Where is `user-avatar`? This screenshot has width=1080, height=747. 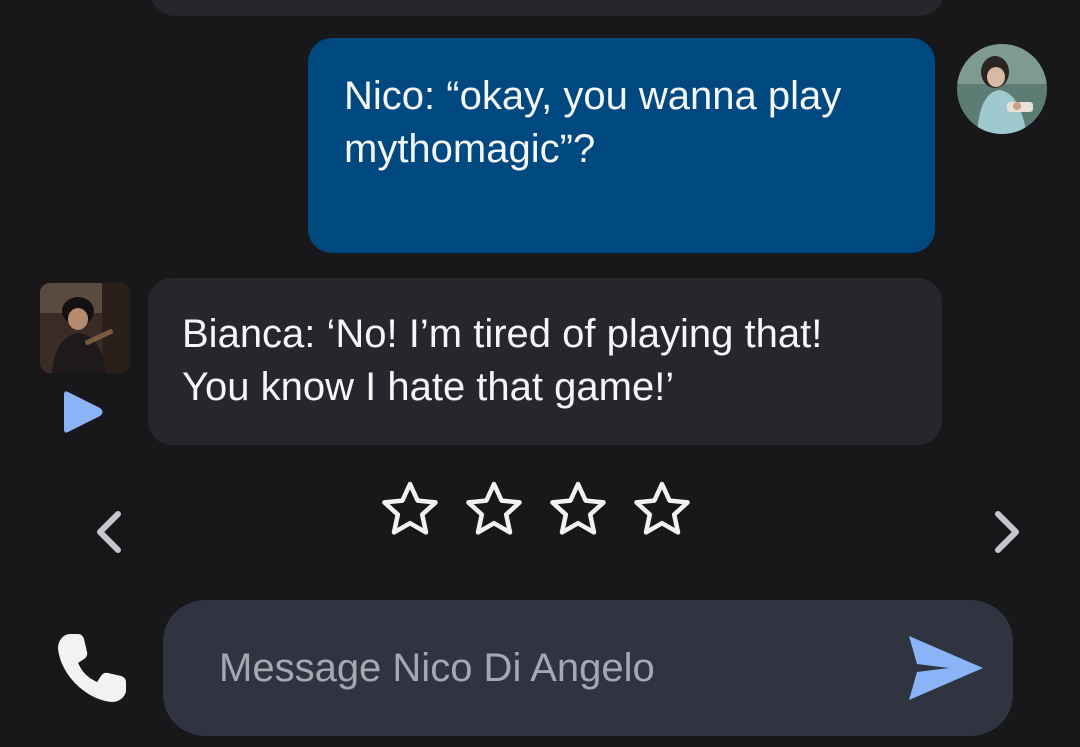 user-avatar is located at coordinates (1002, 89).